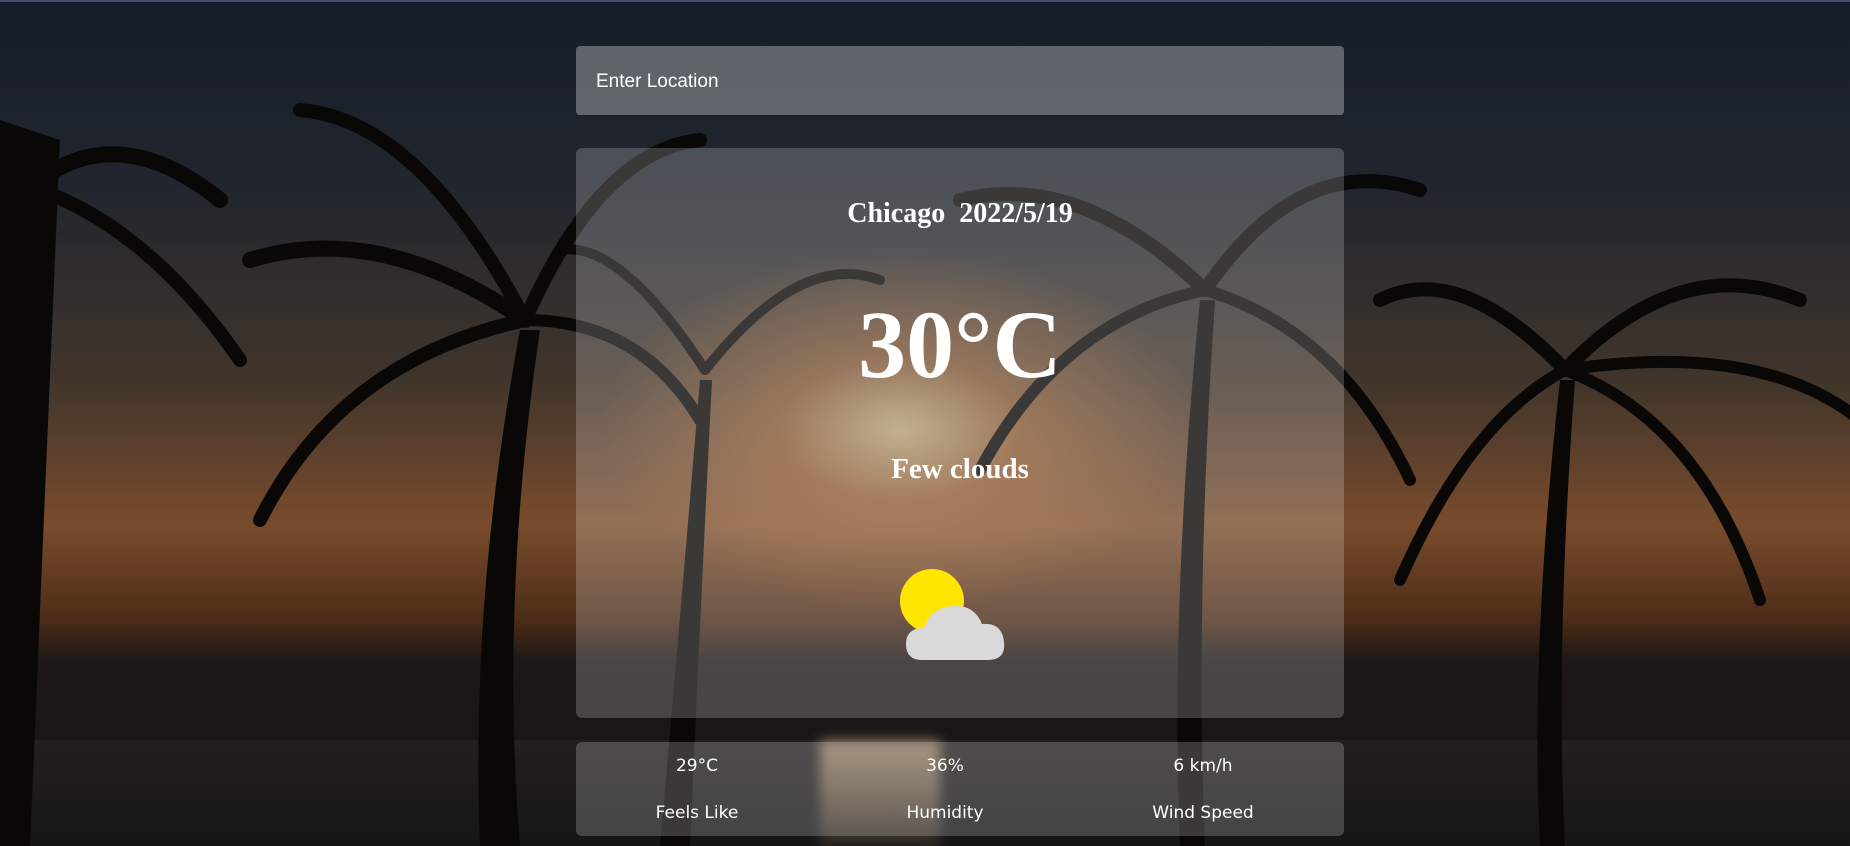 This screenshot has height=846, width=1850. What do you see at coordinates (960, 344) in the screenshot?
I see `temperature: 30°C` at bounding box center [960, 344].